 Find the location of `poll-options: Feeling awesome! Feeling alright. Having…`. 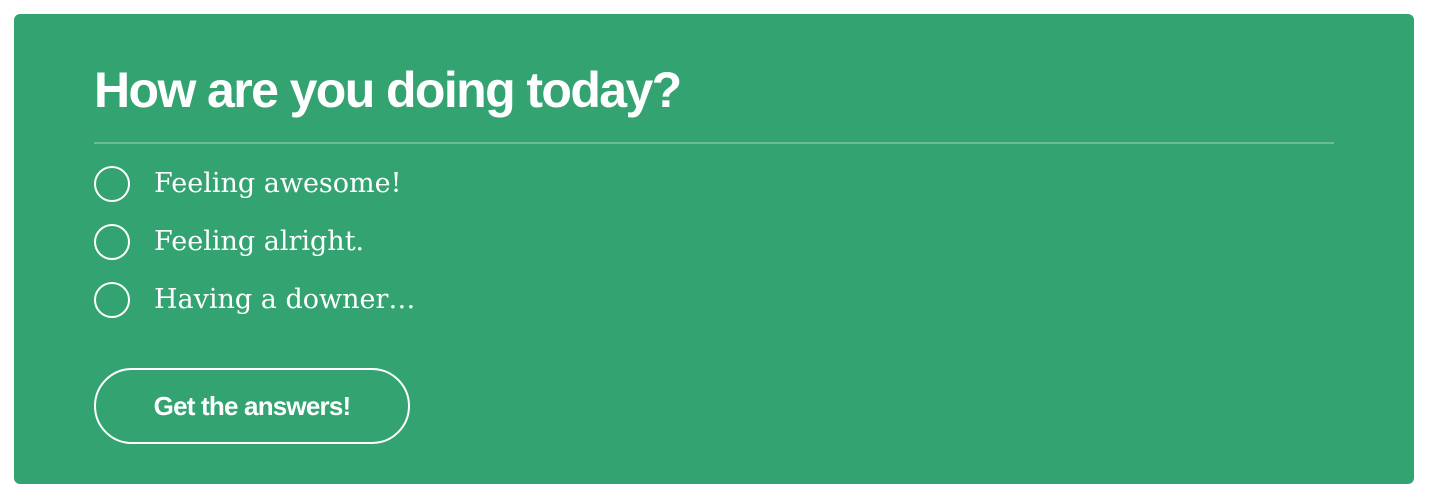

poll-options: Feeling awesome! Feeling alright. Having… is located at coordinates (254, 251).